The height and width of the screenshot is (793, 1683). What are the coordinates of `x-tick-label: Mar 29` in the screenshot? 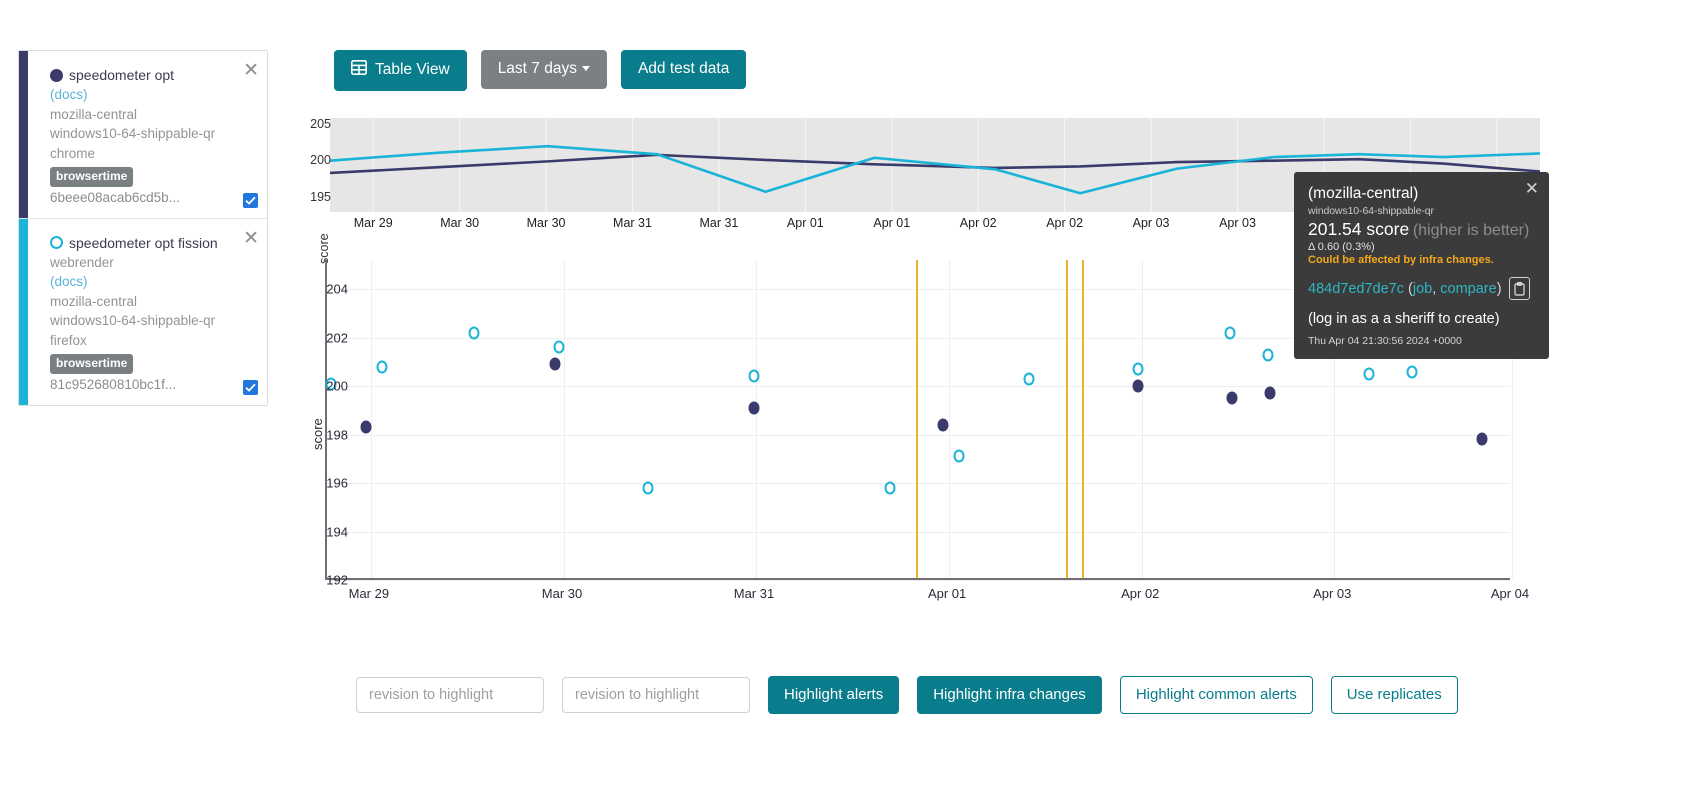 It's located at (369, 593).